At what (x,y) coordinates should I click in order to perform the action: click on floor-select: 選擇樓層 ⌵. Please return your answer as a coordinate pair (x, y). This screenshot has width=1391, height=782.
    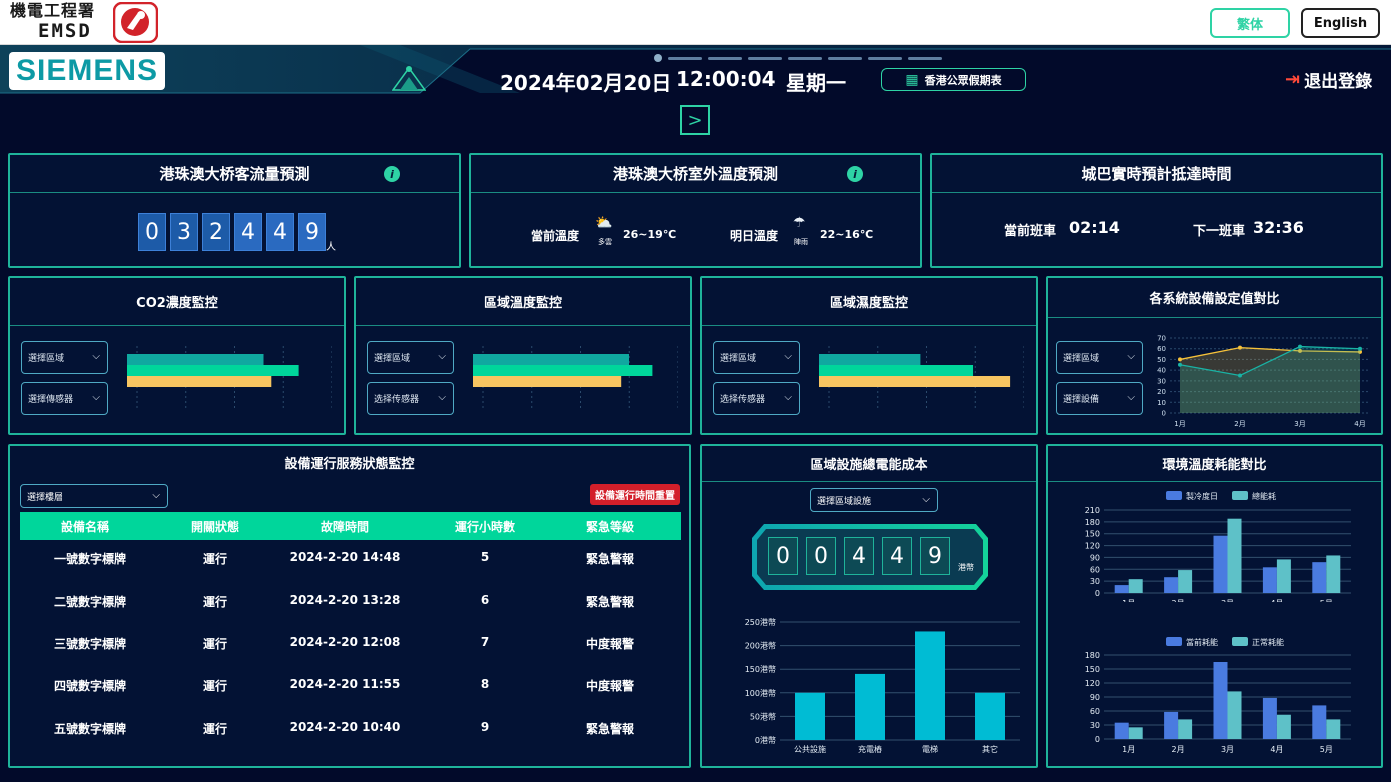
    Looking at the image, I should click on (94, 496).